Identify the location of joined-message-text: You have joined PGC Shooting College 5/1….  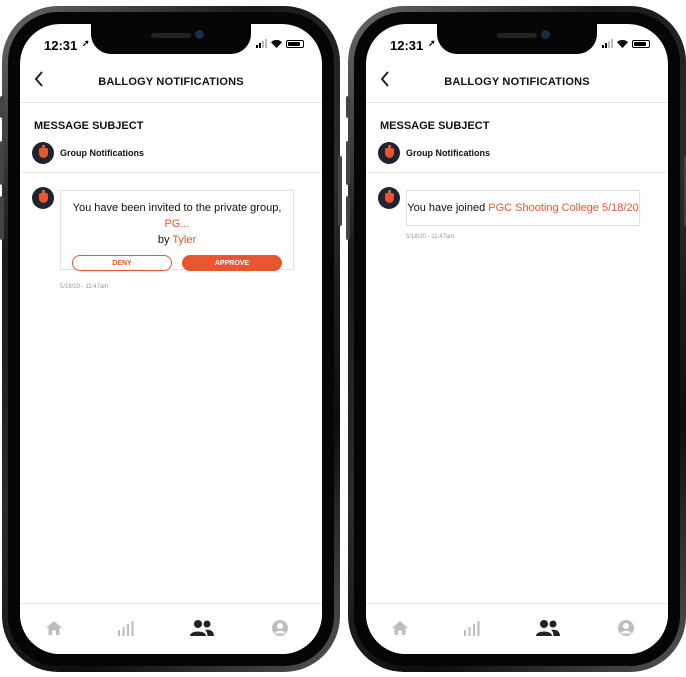
(523, 203).